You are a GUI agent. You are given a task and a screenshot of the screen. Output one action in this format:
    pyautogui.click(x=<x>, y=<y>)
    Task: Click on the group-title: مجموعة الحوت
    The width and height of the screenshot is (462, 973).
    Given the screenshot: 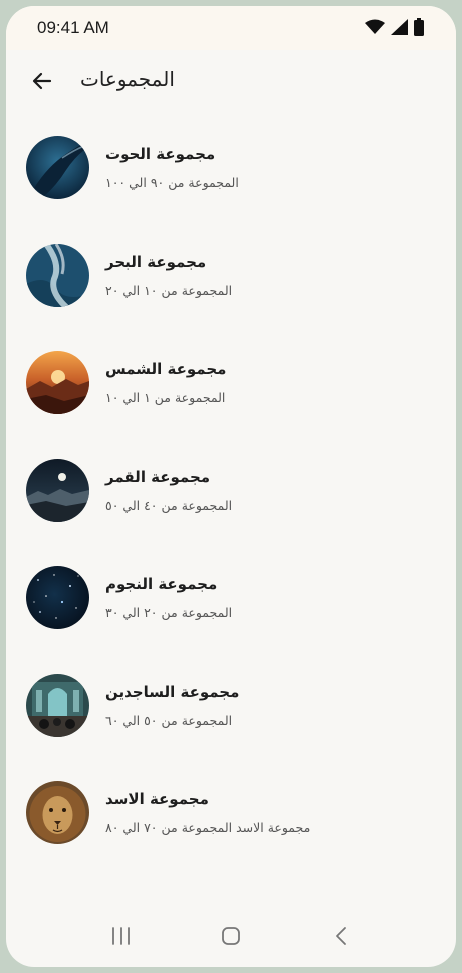 What is the action you would take?
    pyautogui.click(x=160, y=154)
    